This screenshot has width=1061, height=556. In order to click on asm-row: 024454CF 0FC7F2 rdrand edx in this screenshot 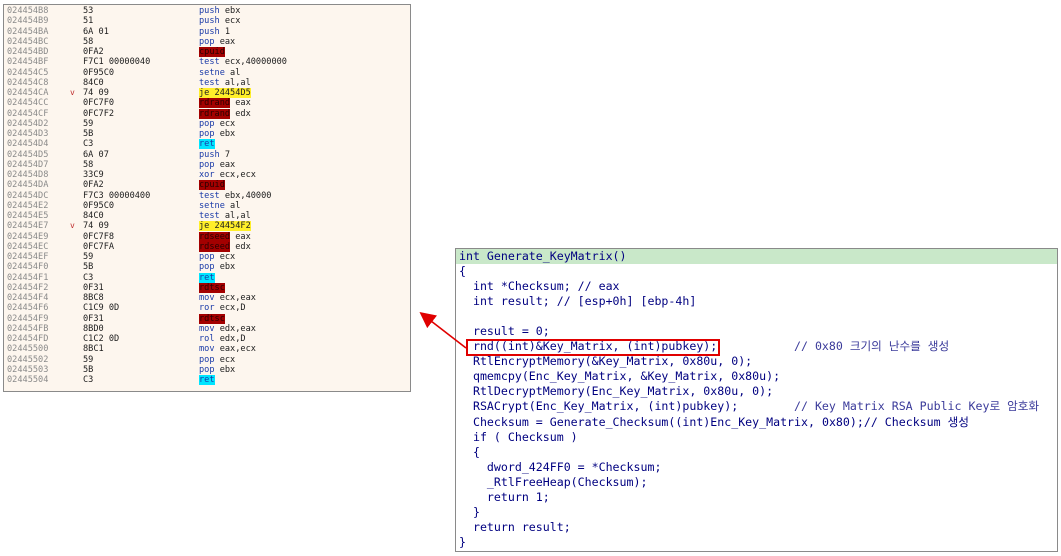, I will do `click(207, 113)`.